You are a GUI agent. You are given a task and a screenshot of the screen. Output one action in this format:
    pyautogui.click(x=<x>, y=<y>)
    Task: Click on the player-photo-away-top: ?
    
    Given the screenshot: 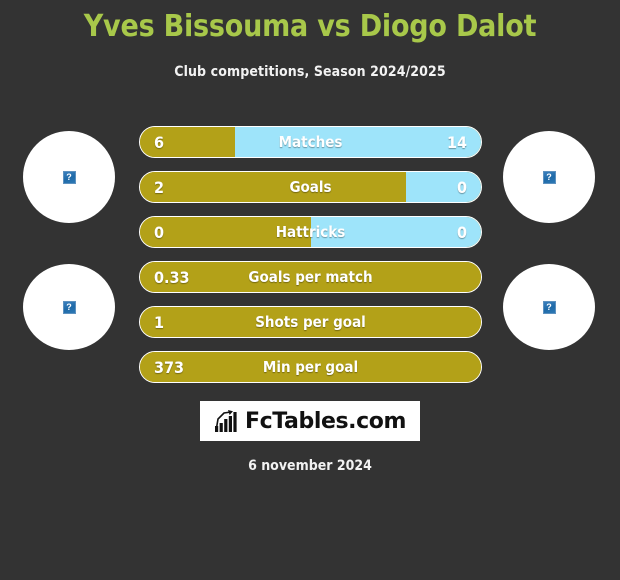 What is the action you would take?
    pyautogui.click(x=549, y=177)
    